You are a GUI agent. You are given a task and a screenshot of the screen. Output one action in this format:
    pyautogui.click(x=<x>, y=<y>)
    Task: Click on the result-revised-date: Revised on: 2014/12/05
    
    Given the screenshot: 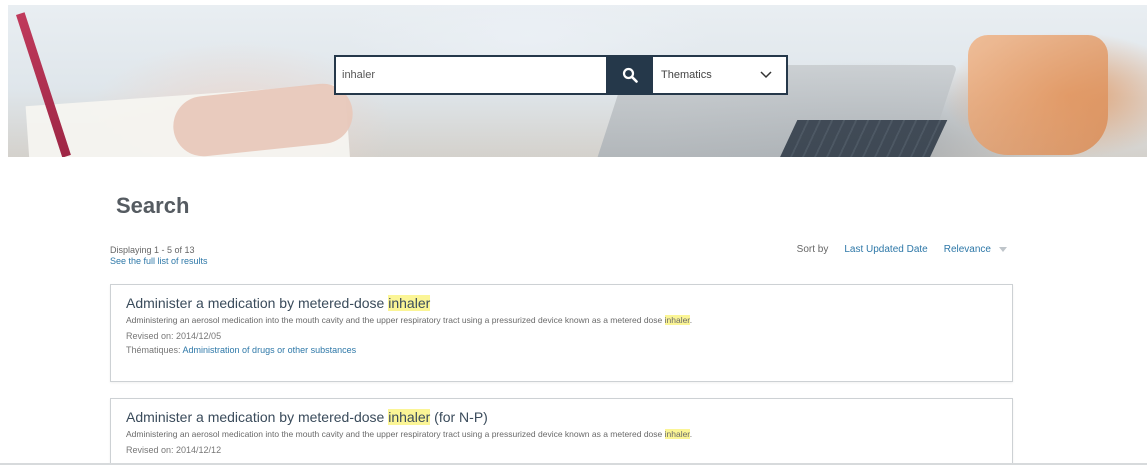 What is the action you would take?
    pyautogui.click(x=174, y=336)
    